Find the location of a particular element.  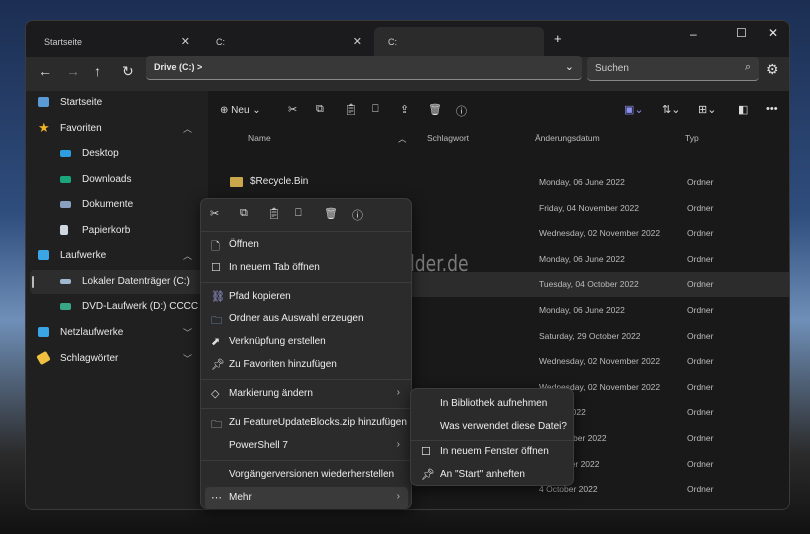

address-dropdown-icon: ⌄ is located at coordinates (569, 66).